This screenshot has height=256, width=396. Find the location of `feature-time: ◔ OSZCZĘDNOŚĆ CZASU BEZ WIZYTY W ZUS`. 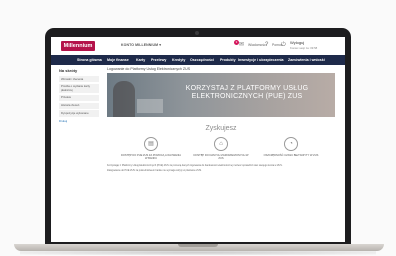

feature-time: ◔ OSZCZĘDNOŚĆ CZASU BEZ WIZYTY W ZUS is located at coordinates (291, 147).